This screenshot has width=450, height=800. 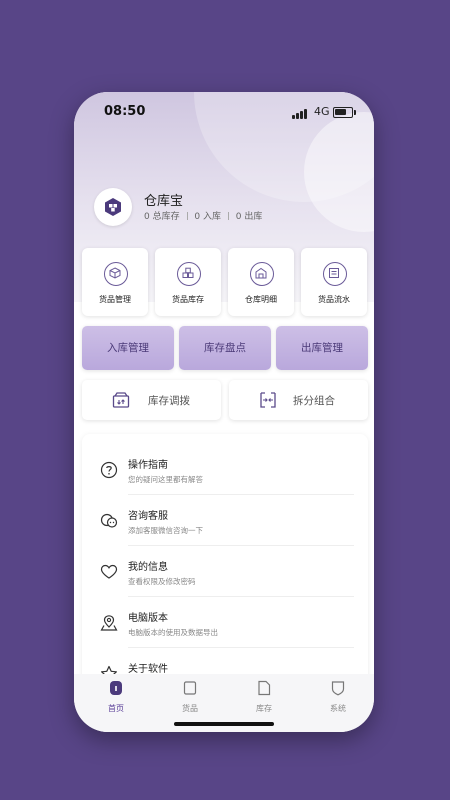 What do you see at coordinates (253, 217) in the screenshot?
I see `stat-out-label: 出库` at bounding box center [253, 217].